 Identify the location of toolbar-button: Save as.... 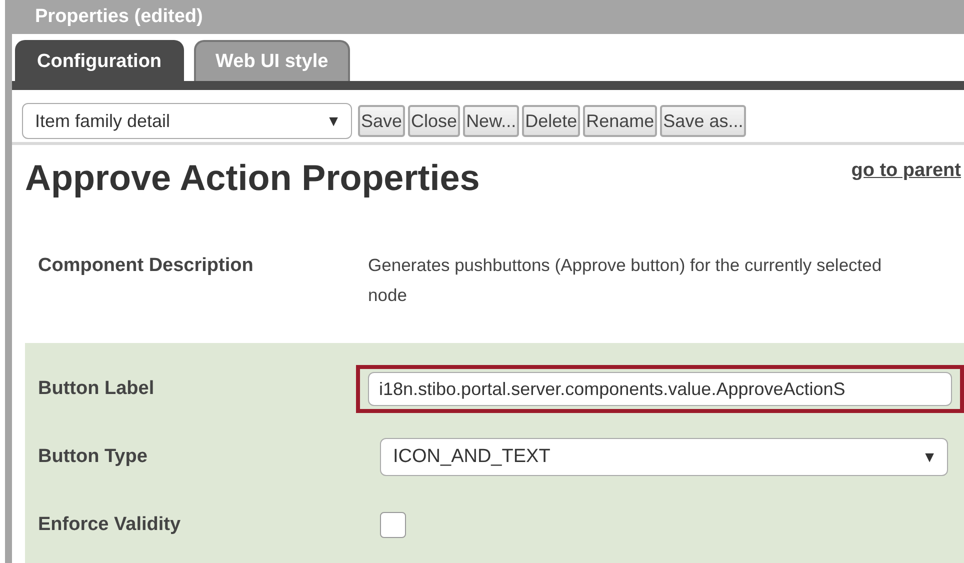
(703, 121).